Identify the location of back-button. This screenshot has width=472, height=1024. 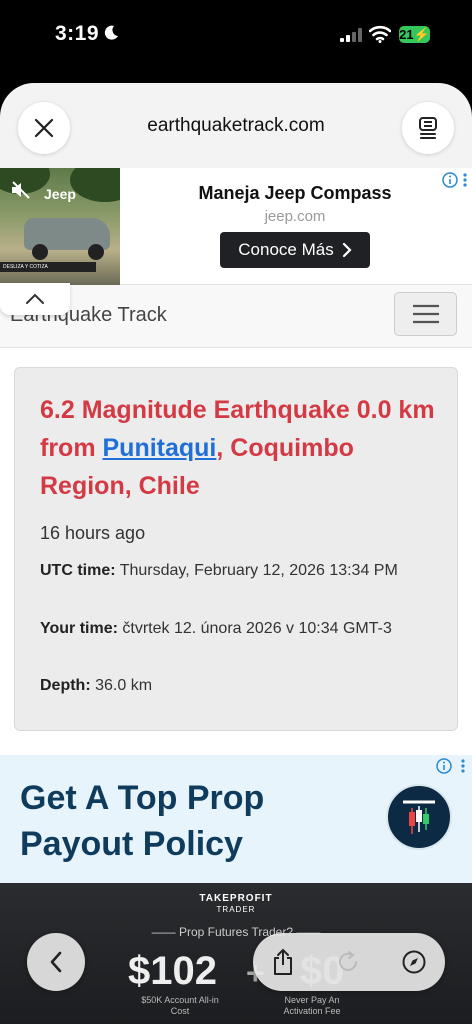
(56, 962).